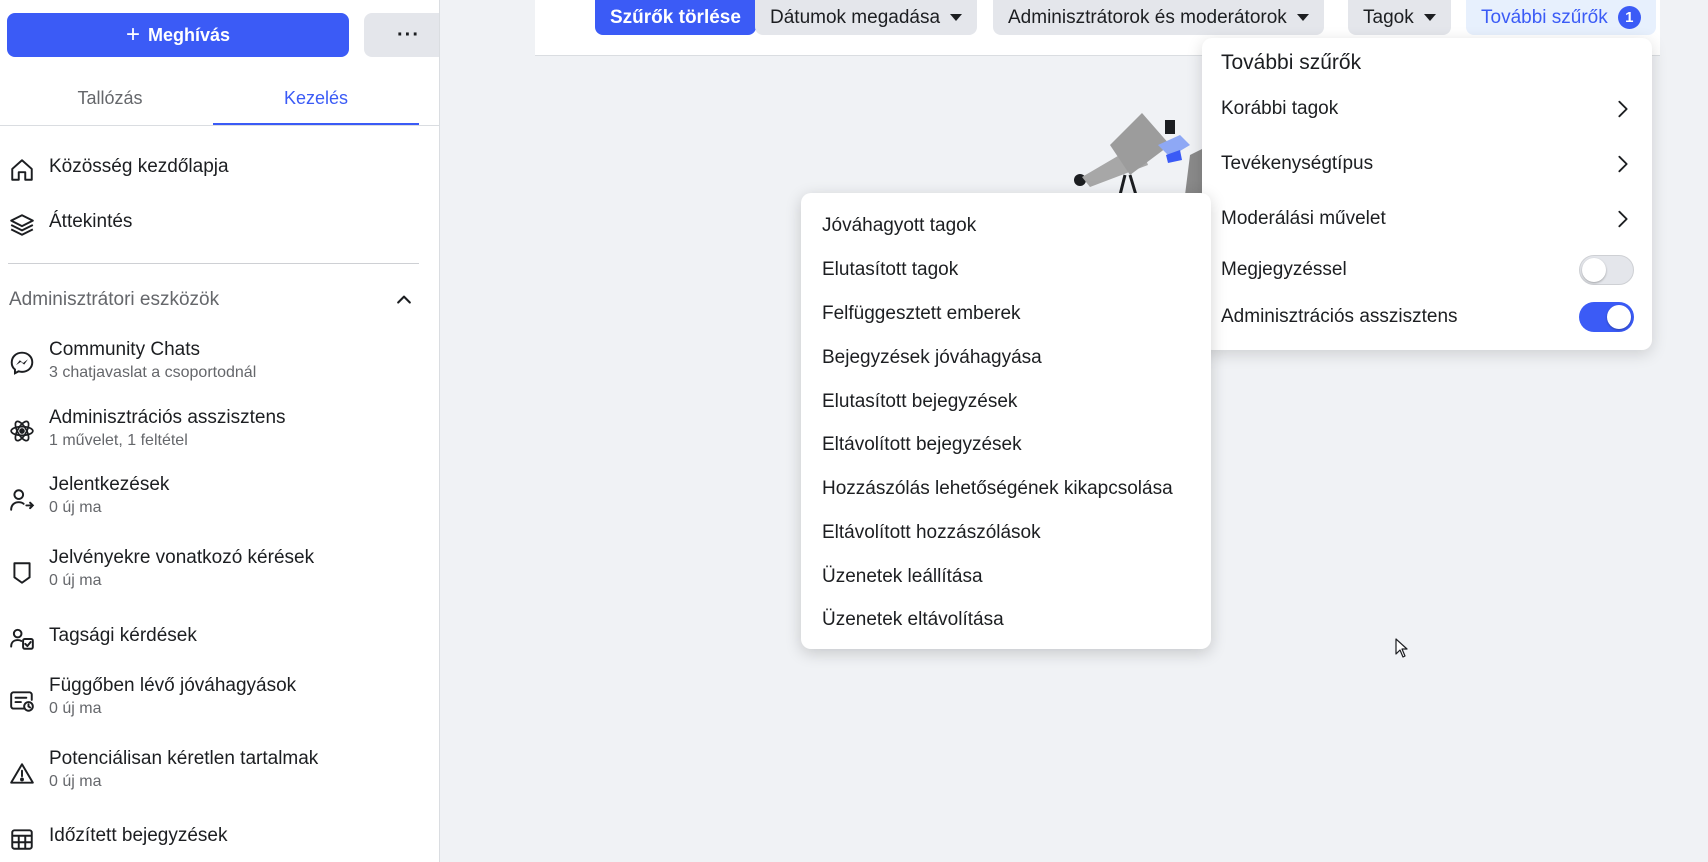  Describe the element at coordinates (184, 758) in the screenshot. I see `sidebar-item-label: Potenciálisan kéretlen tartalmak` at that location.